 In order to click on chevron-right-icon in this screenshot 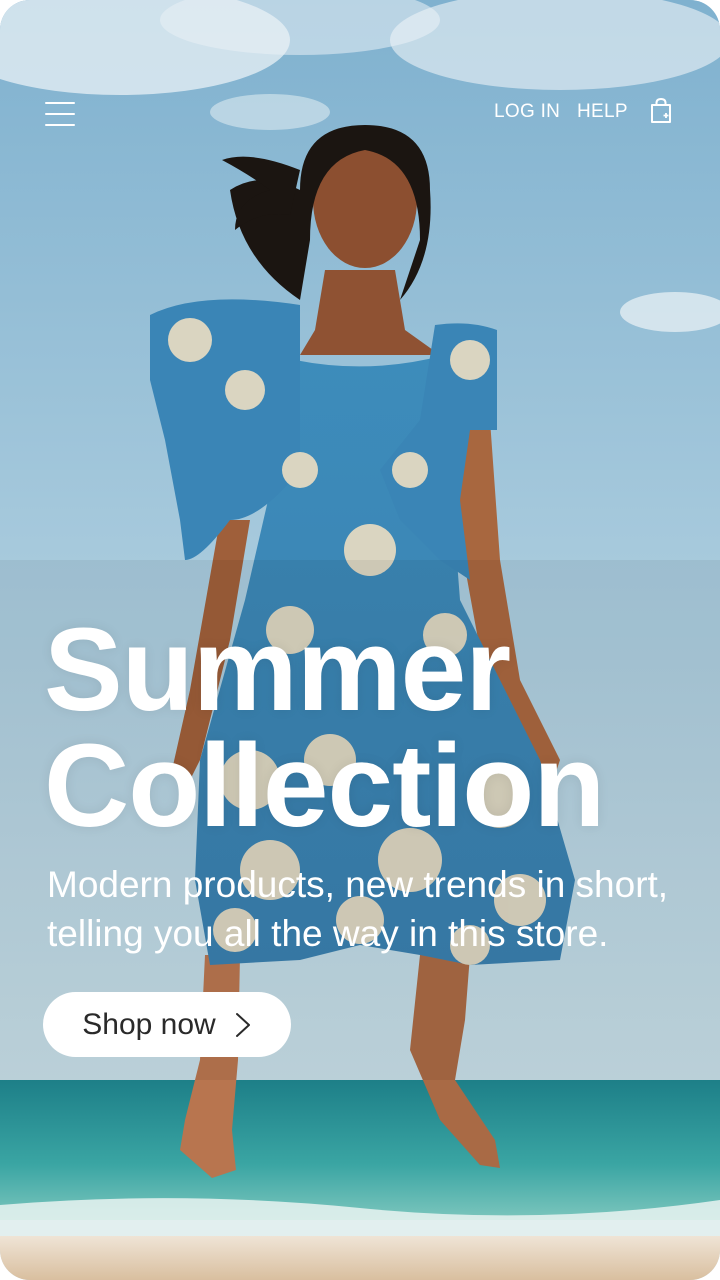, I will do `click(242, 1024)`.